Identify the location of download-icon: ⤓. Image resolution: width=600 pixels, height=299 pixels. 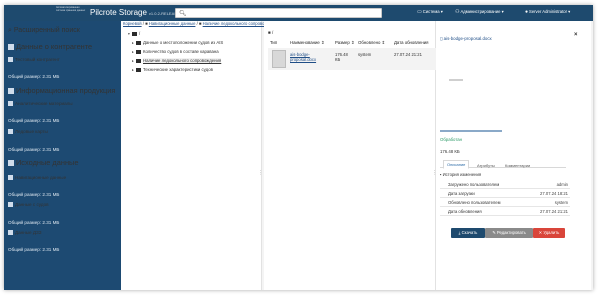
(459, 232).